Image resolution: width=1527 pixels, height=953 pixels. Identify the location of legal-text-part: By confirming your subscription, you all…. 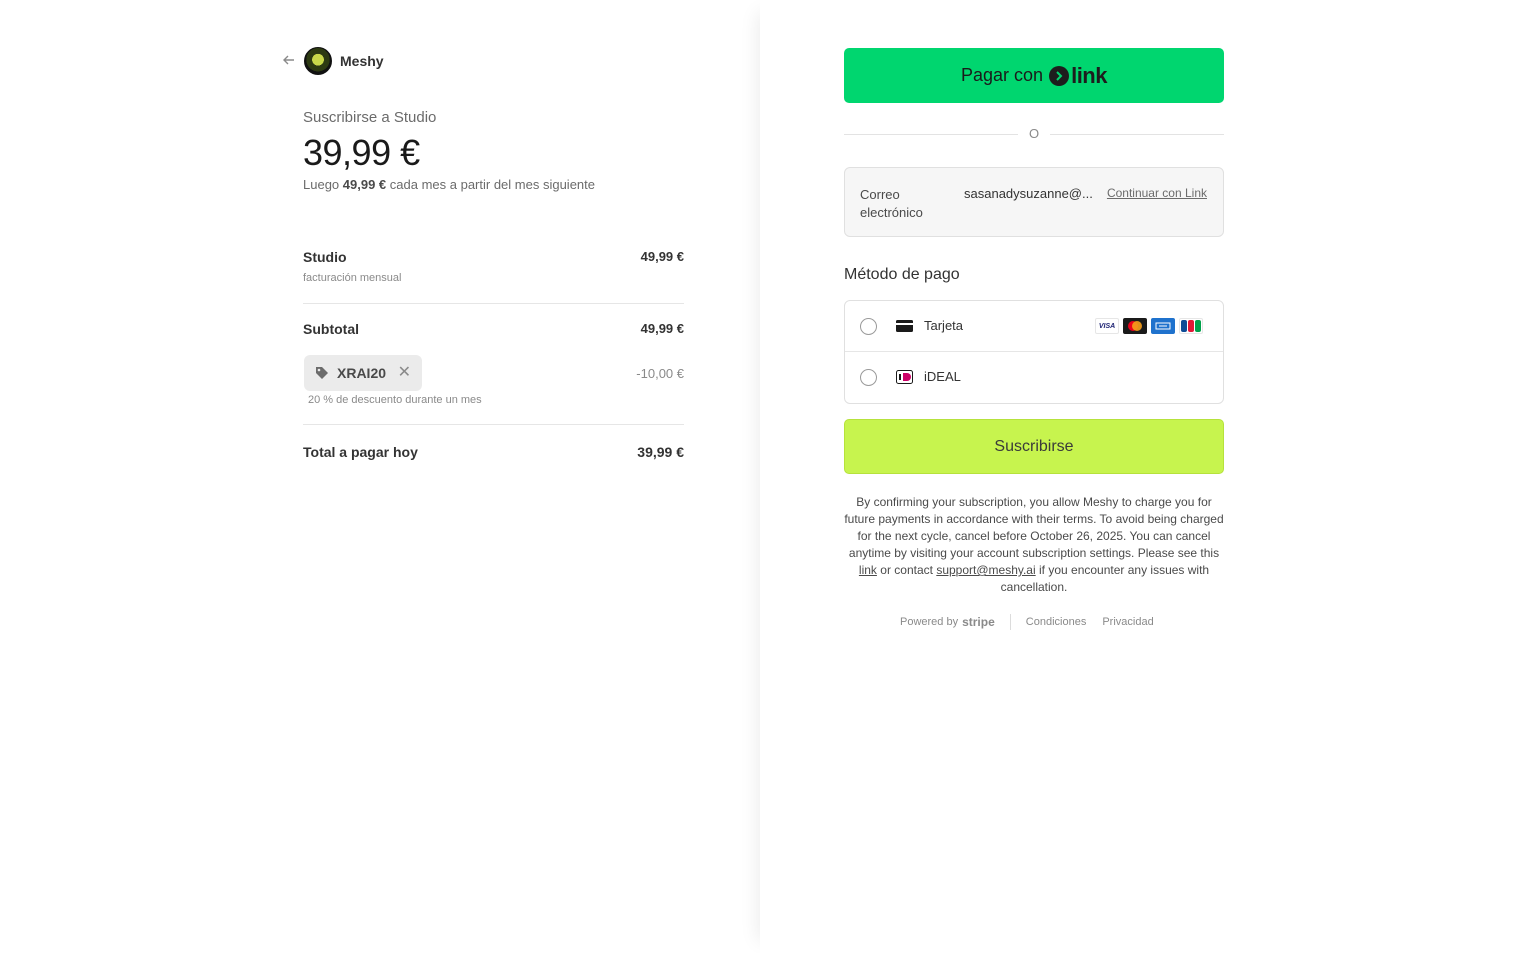
(1034, 527).